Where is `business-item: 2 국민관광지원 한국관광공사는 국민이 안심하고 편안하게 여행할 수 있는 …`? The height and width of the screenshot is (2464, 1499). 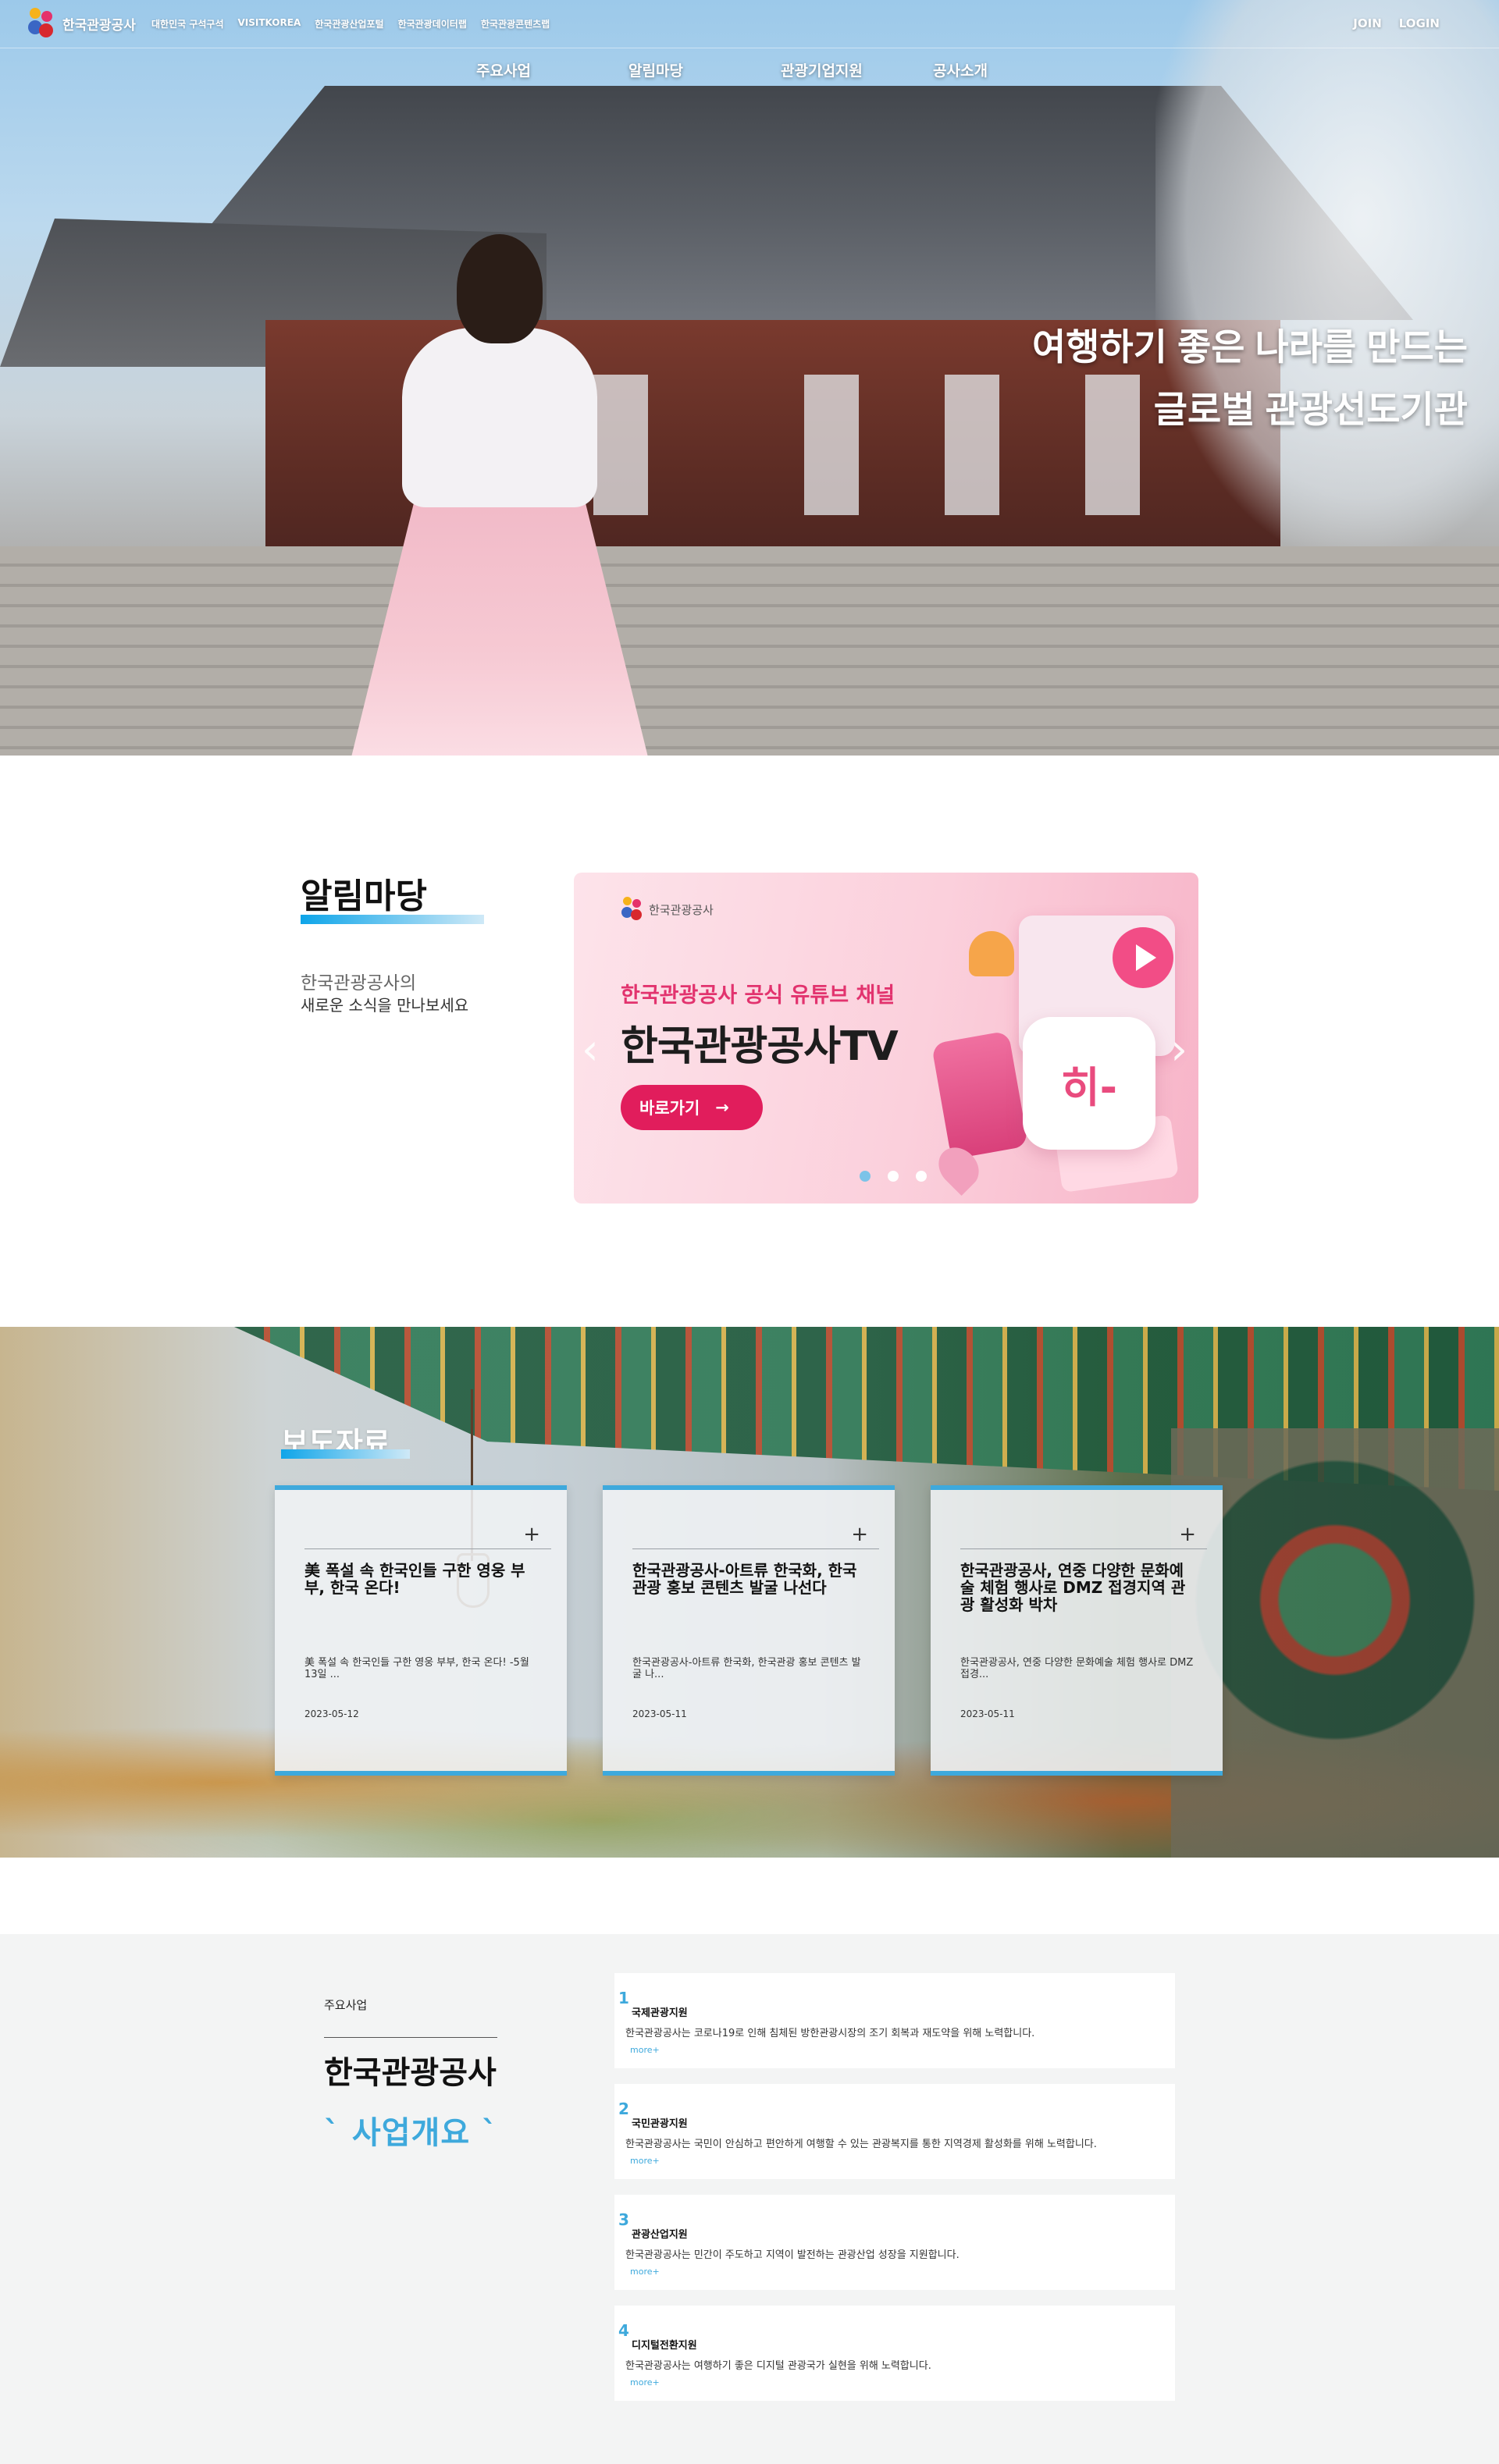 business-item: 2 국민관광지원 한국관광공사는 국민이 안심하고 편안하게 여행할 수 있는 … is located at coordinates (895, 2131).